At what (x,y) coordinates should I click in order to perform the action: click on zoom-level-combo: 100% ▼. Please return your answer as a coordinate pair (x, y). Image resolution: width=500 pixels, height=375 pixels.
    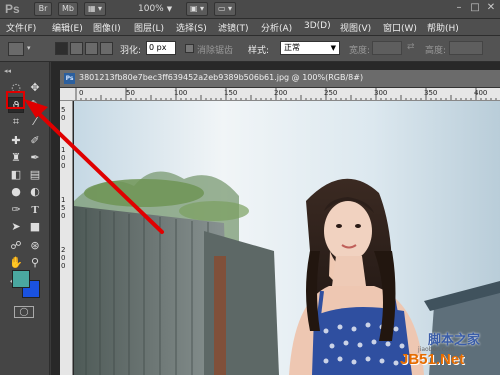
    Looking at the image, I should click on (158, 9).